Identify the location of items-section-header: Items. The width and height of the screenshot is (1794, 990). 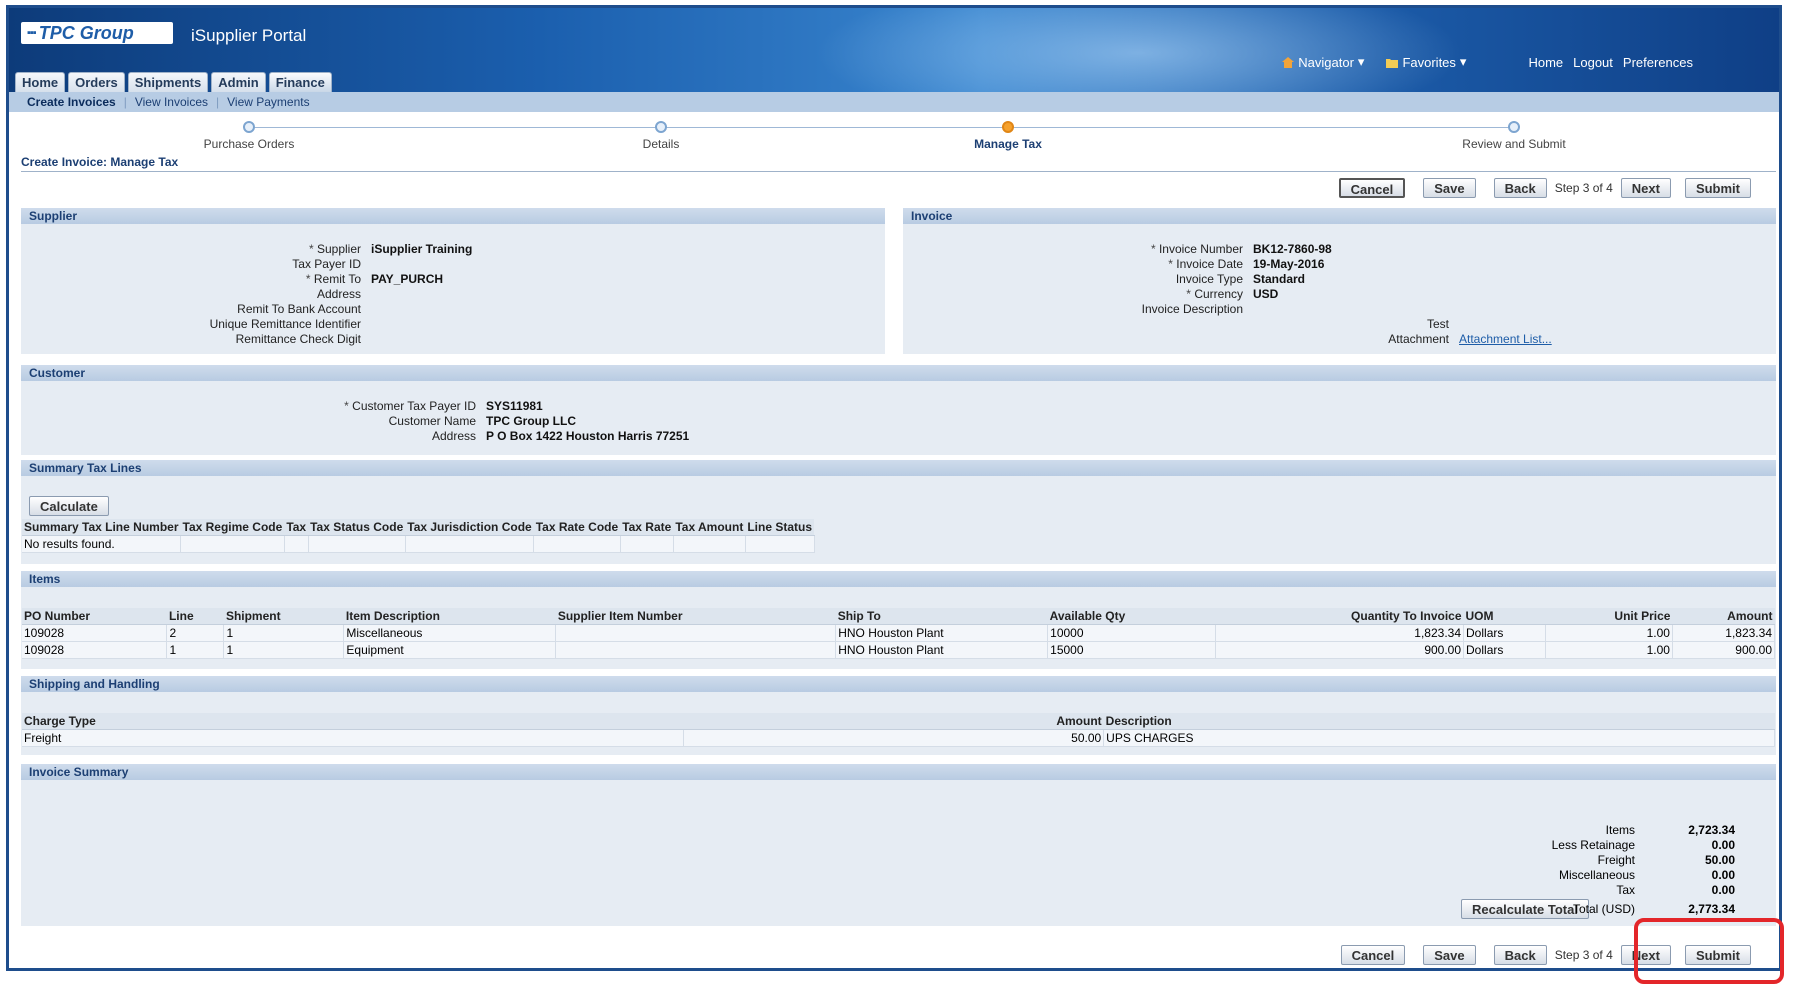
(898, 579).